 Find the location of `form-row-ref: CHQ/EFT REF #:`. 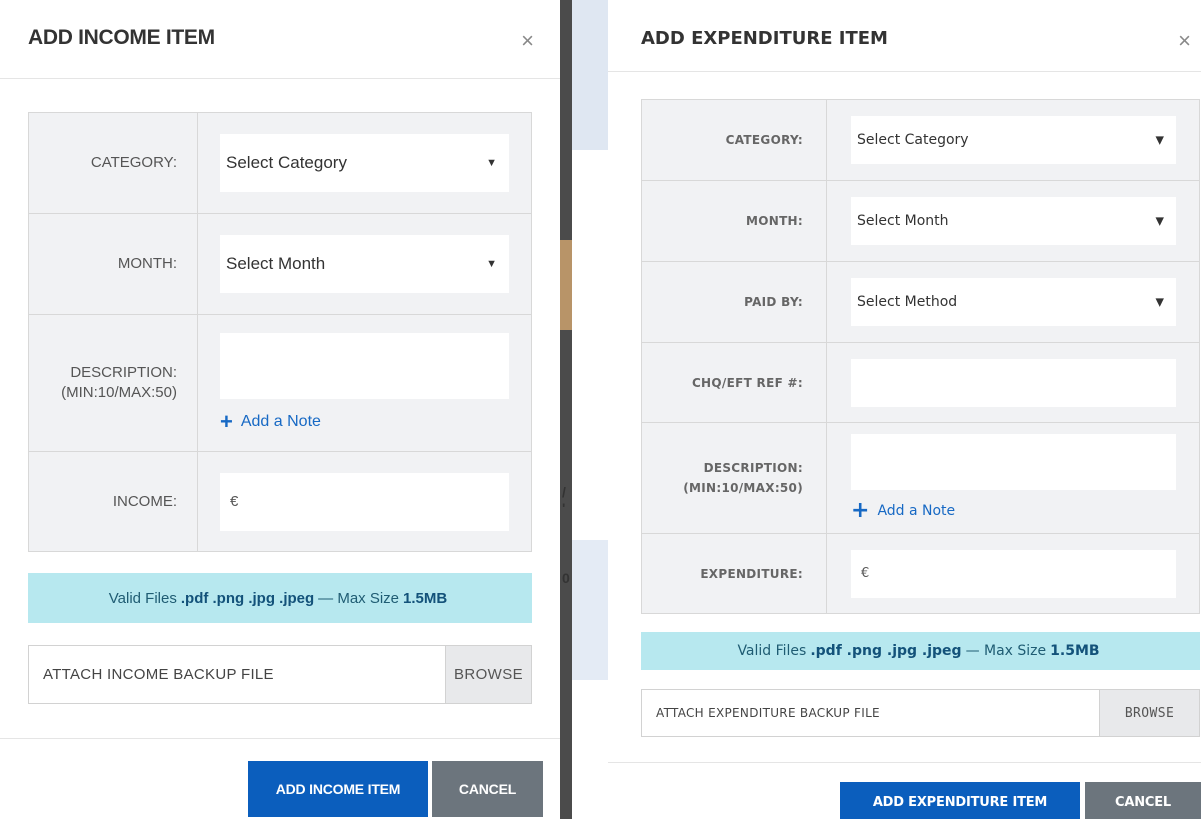

form-row-ref: CHQ/EFT REF #: is located at coordinates (920, 382).